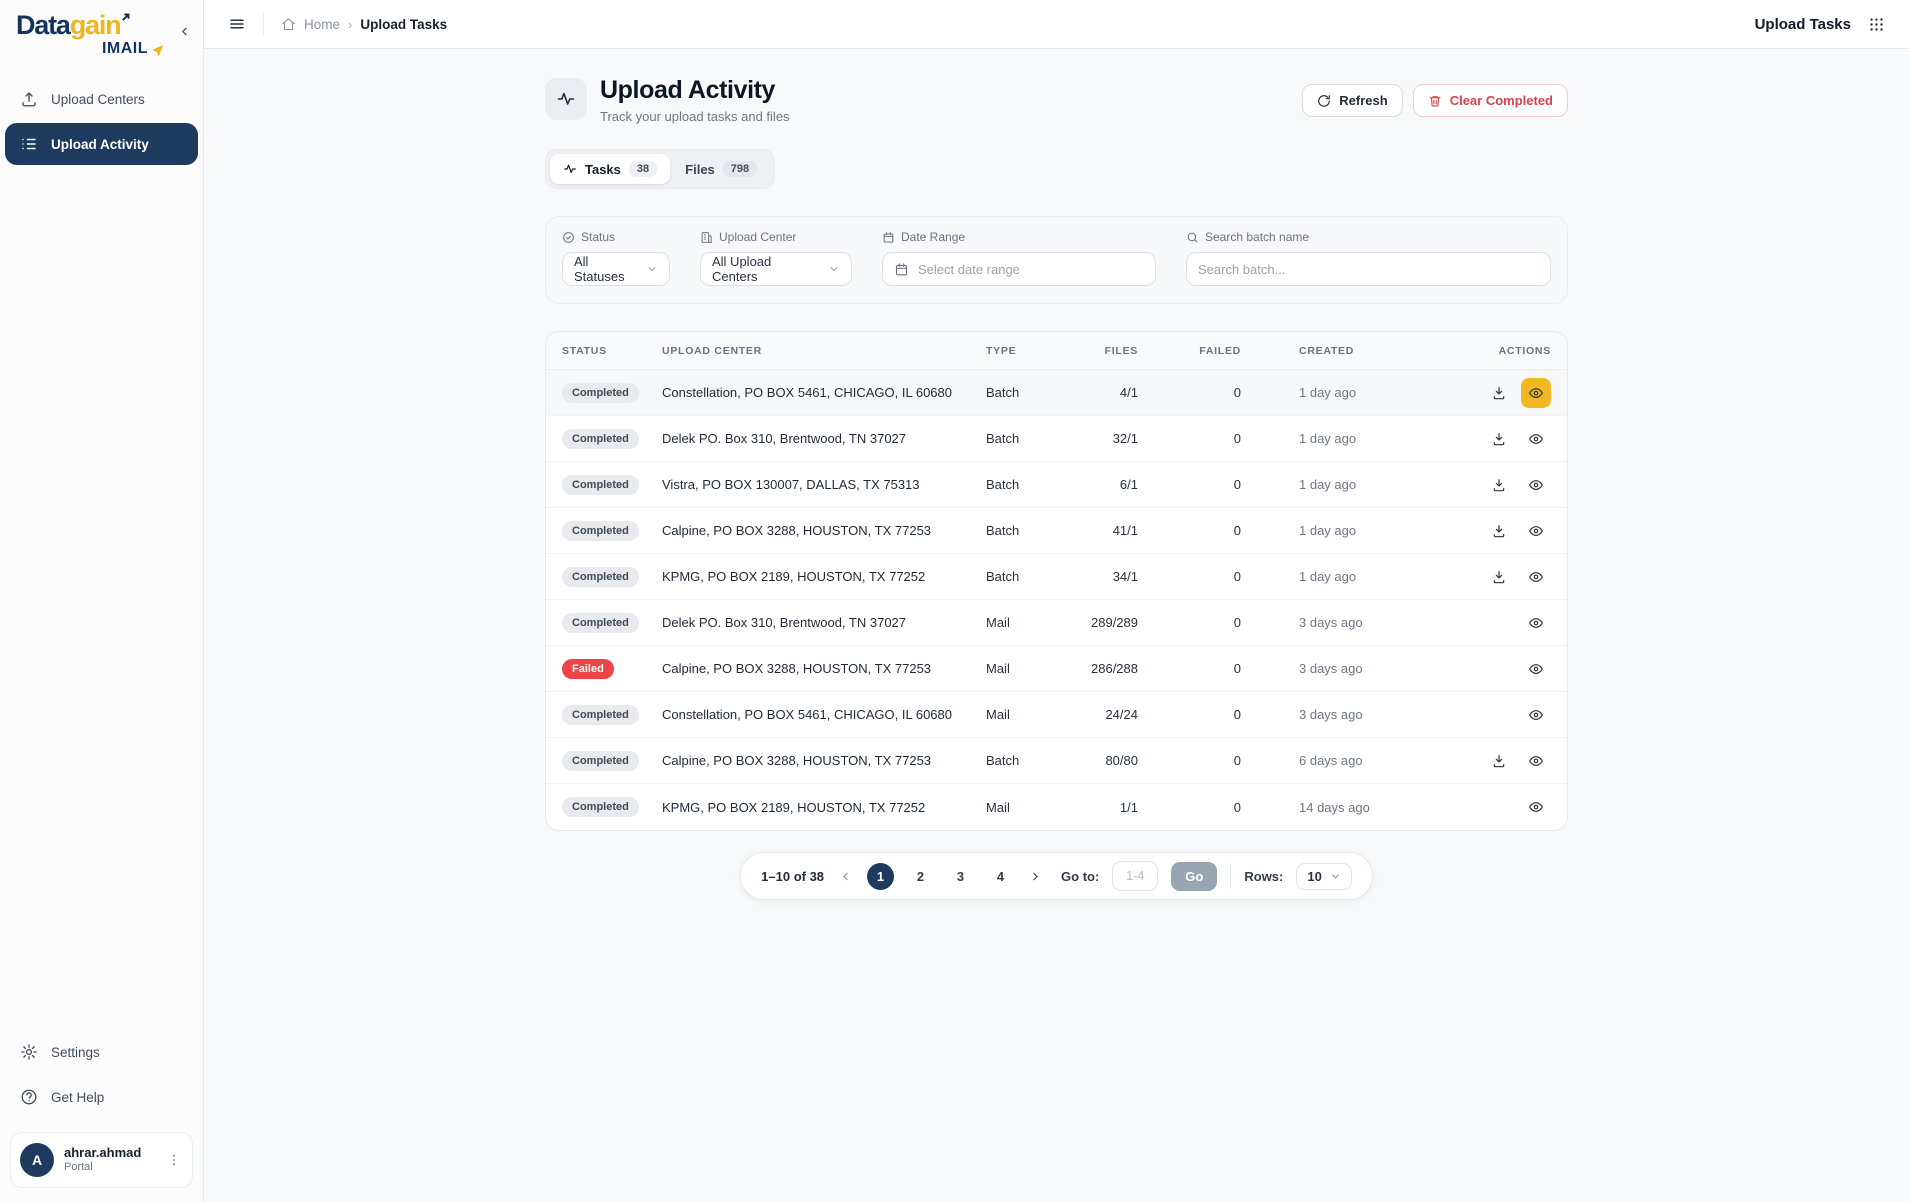 This screenshot has width=1909, height=1202. I want to click on files-cell: 32/1, so click(1125, 438).